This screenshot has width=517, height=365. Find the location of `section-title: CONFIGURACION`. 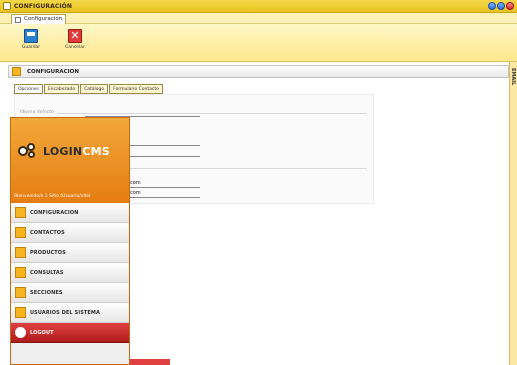

section-title: CONFIGURACION is located at coordinates (53, 71).